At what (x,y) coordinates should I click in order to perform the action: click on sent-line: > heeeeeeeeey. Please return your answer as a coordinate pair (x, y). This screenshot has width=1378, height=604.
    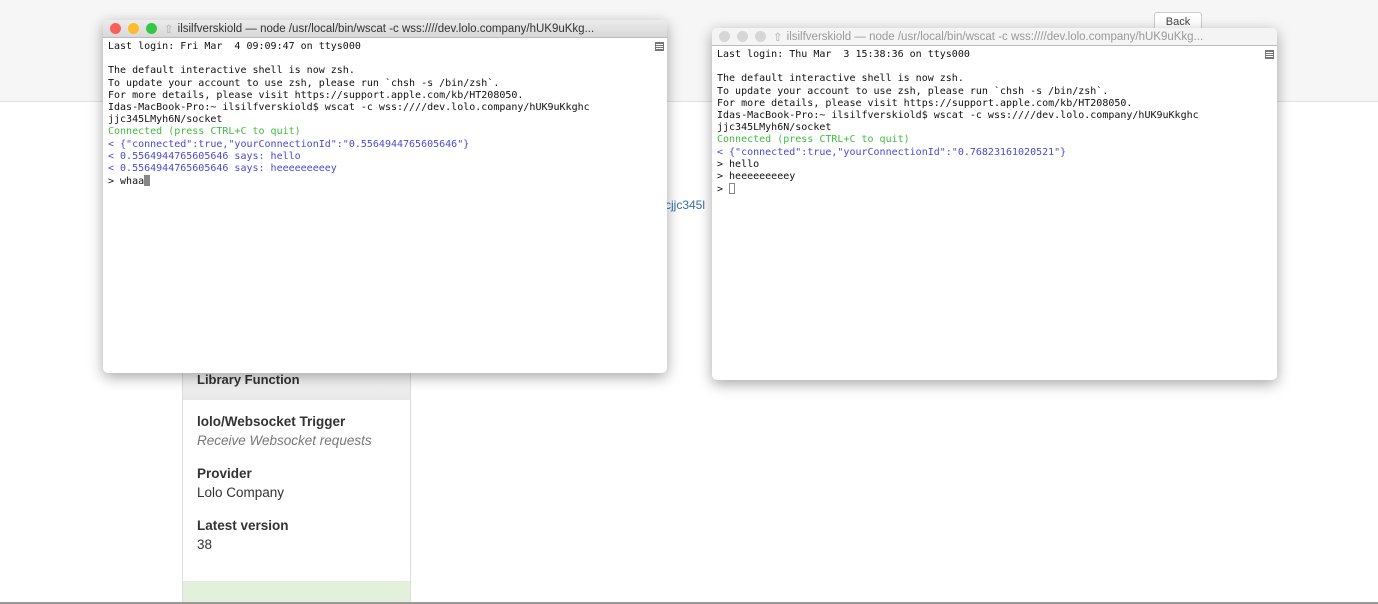
    Looking at the image, I should click on (756, 177).